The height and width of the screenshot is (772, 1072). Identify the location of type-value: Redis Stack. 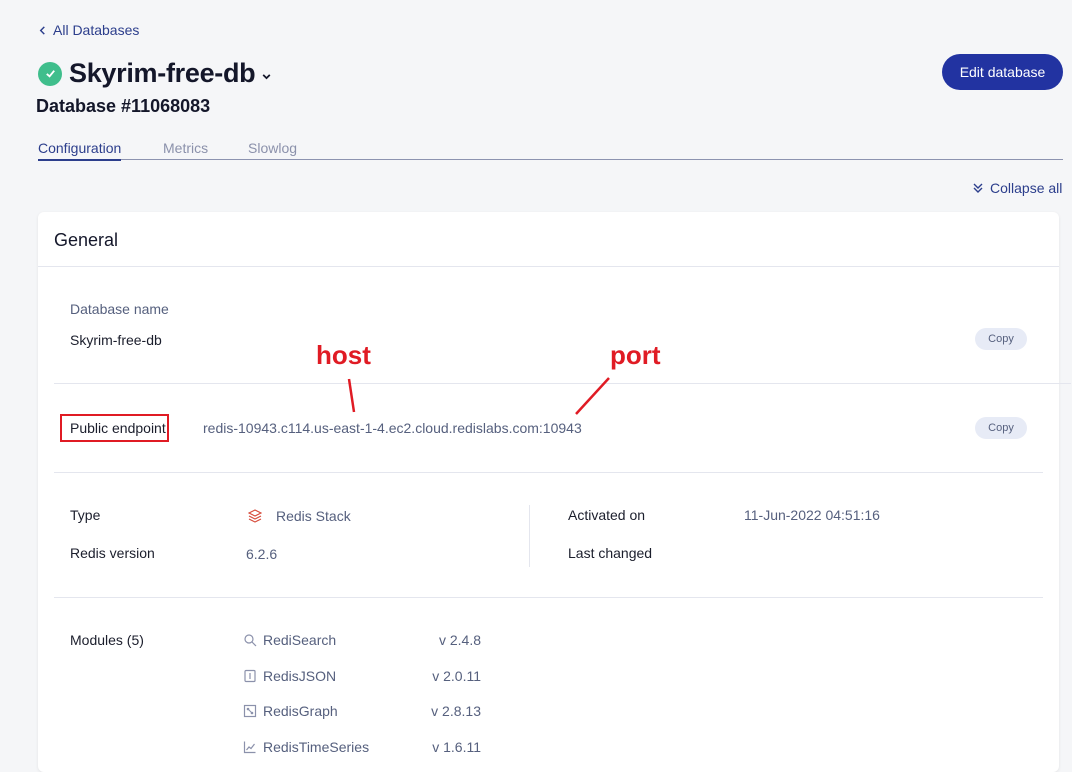
(299, 516).